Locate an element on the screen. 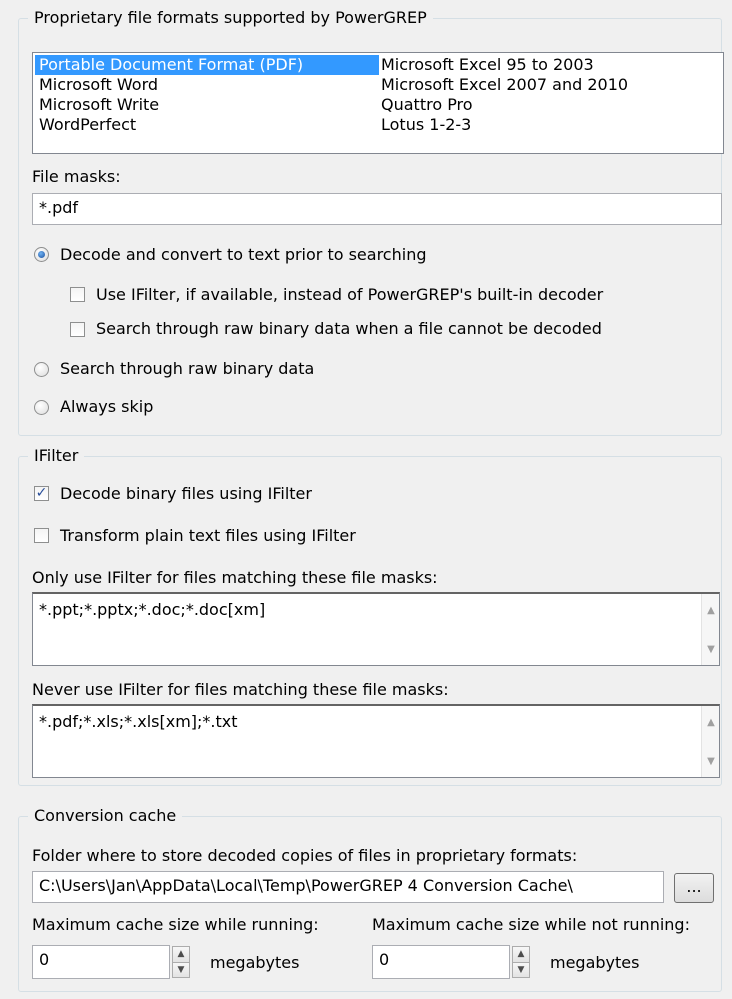 The height and width of the screenshot is (999, 732). only-use-scrollbar: ▲ ▼ is located at coordinates (710, 629).